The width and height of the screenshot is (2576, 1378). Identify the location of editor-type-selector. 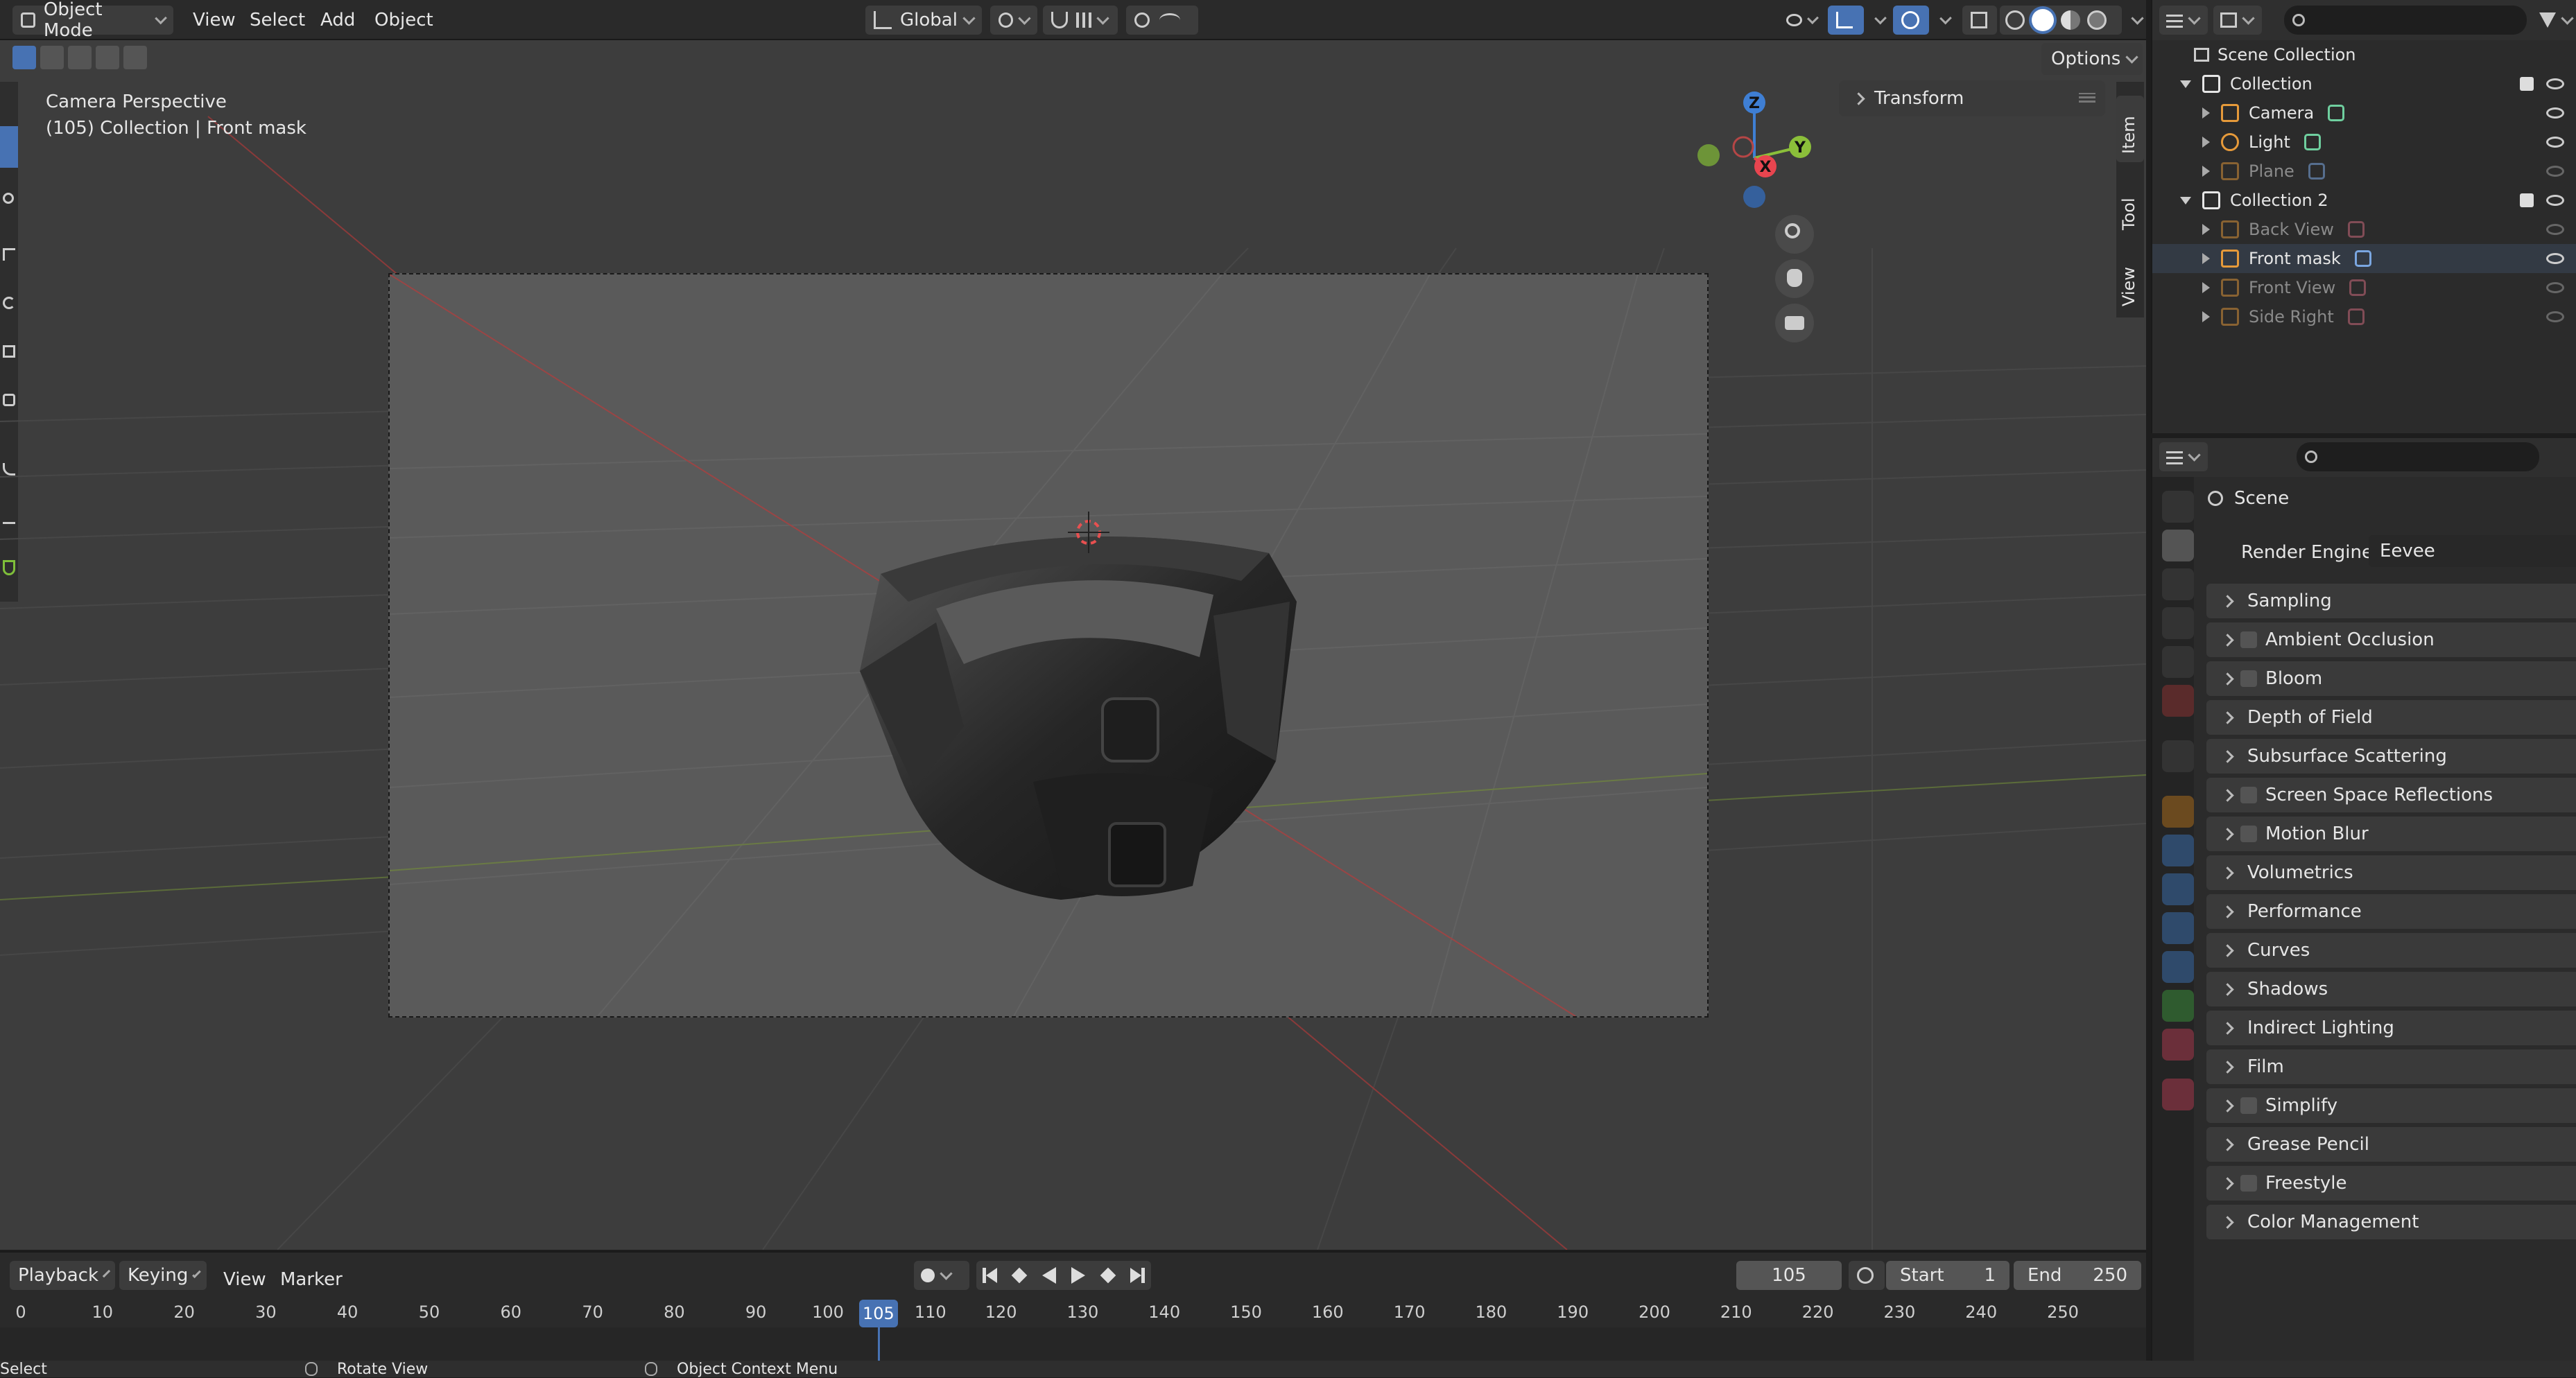
(2183, 20).